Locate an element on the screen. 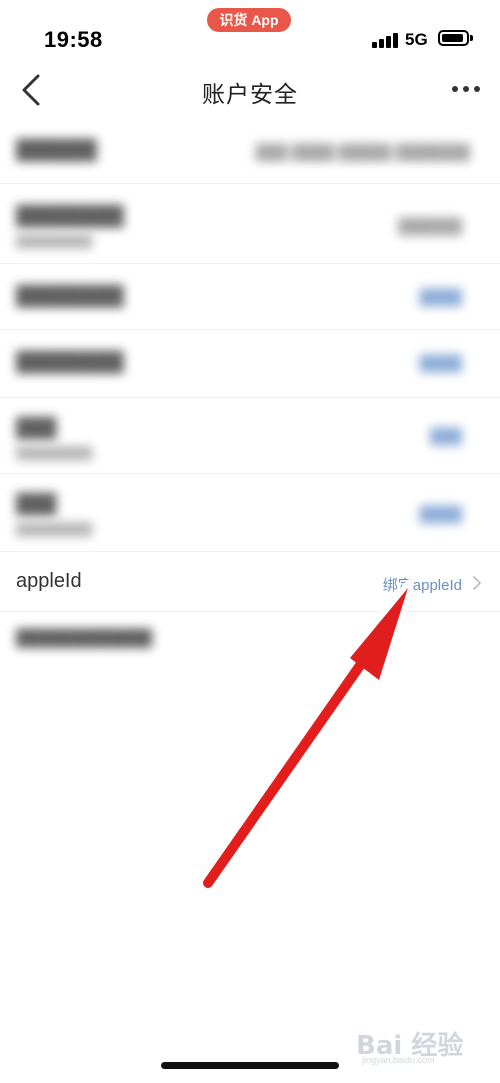 This screenshot has height=1083, width=500. appleid-label: appleId is located at coordinates (49, 581).